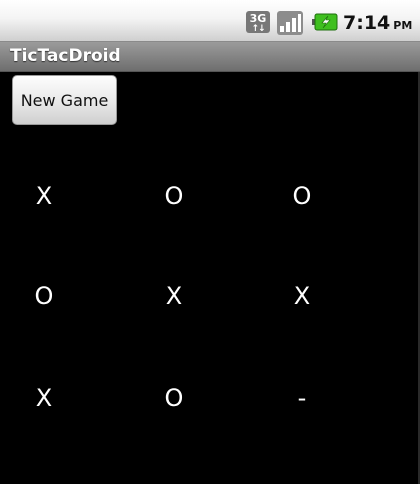 This screenshot has width=420, height=484. I want to click on board-cell-r1-c2: O, so click(174, 196).